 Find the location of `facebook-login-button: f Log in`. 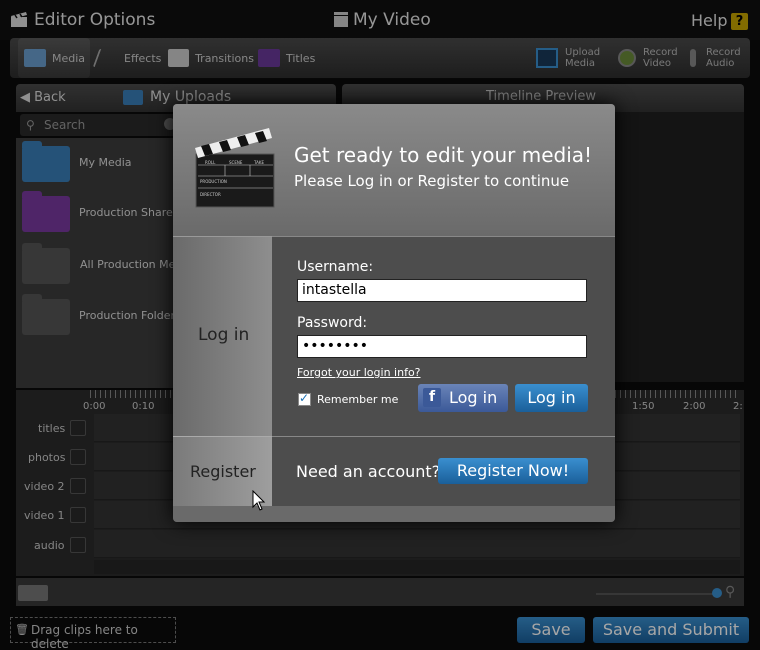

facebook-login-button: f Log in is located at coordinates (463, 398).